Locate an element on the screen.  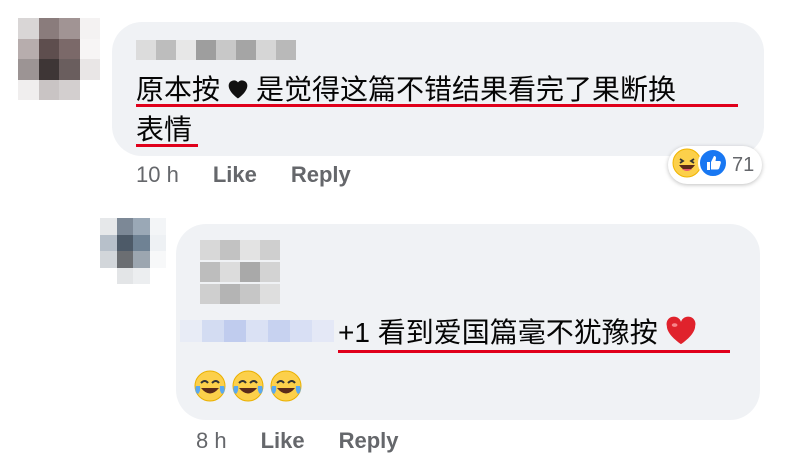
mention-tag-blurred is located at coordinates (257, 331).